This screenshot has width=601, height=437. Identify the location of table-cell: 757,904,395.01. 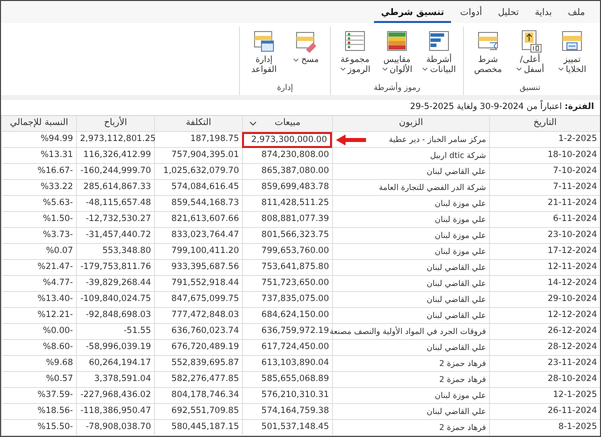
(198, 156).